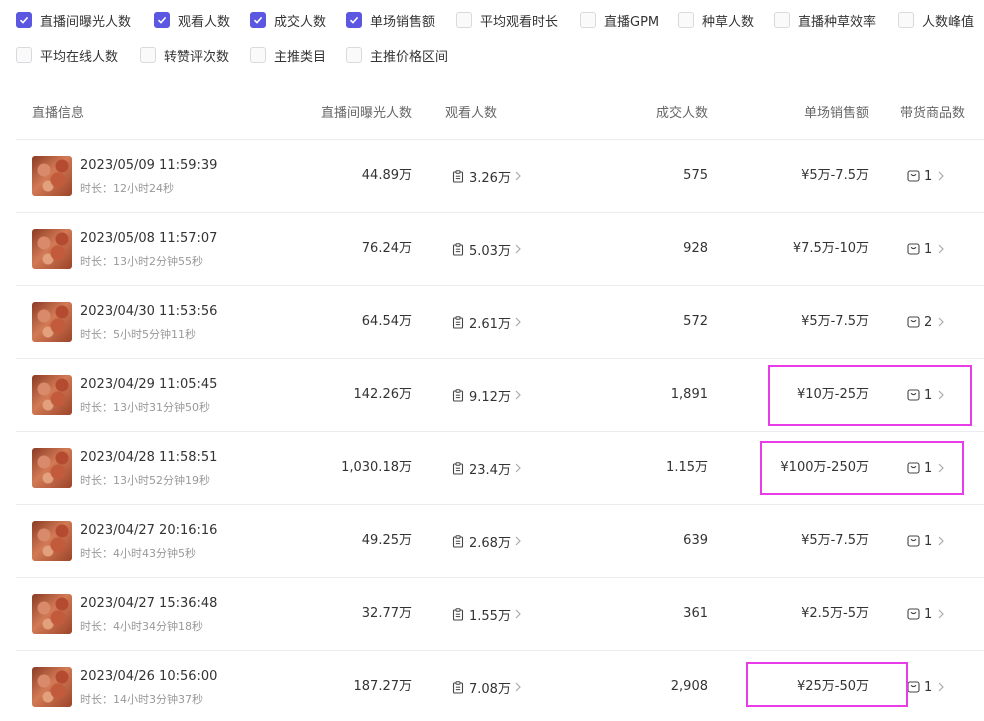  I want to click on viewers-cell: 23.4万, so click(486, 468).